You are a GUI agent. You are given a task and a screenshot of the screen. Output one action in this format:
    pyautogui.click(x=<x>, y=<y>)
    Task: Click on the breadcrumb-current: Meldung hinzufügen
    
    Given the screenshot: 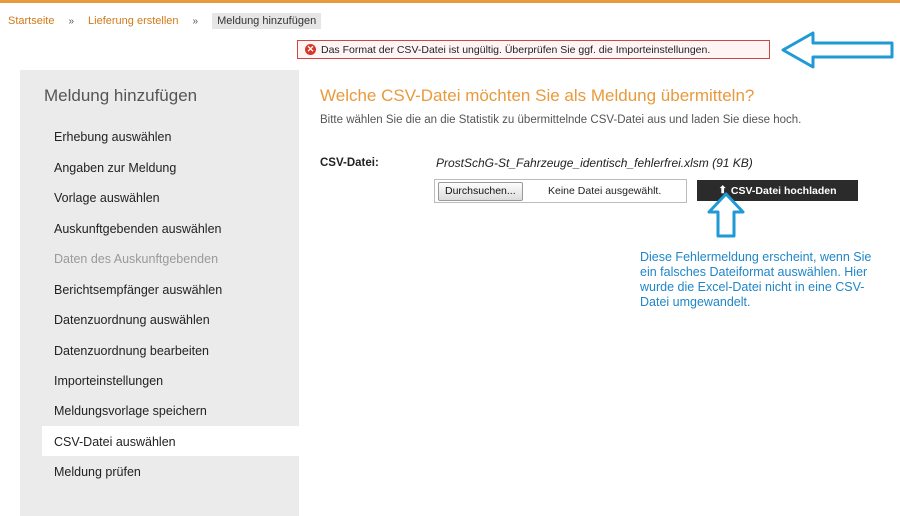 What is the action you would take?
    pyautogui.click(x=267, y=21)
    